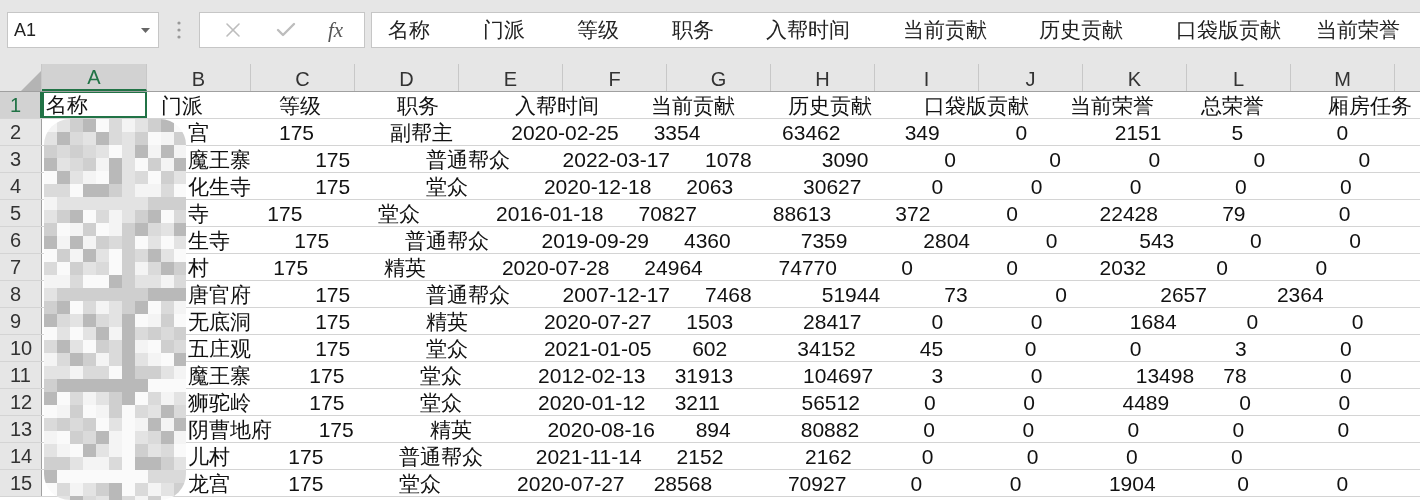  Describe the element at coordinates (1343, 77) in the screenshot. I see `column-header: M` at that location.